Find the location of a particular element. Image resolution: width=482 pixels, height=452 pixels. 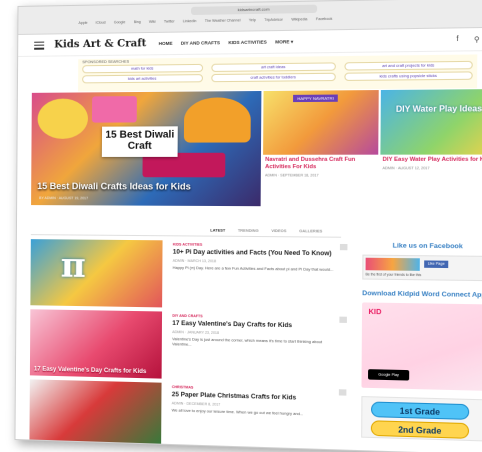

facebook-icon: f is located at coordinates (457, 40).